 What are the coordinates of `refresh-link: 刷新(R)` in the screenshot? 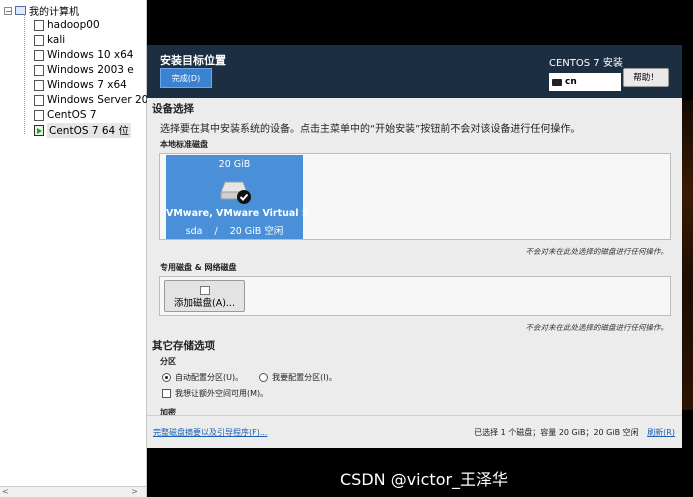 It's located at (661, 432).